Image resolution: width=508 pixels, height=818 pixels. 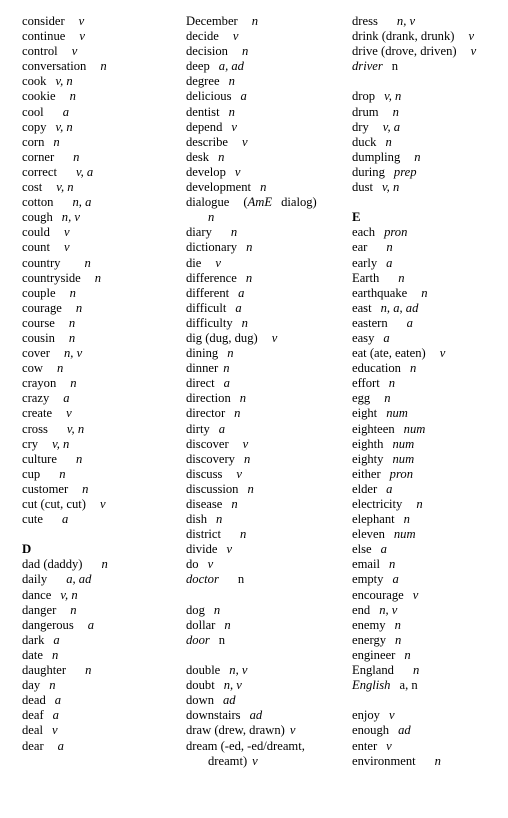 What do you see at coordinates (203, 670) in the screenshot?
I see `entry-headword: double` at bounding box center [203, 670].